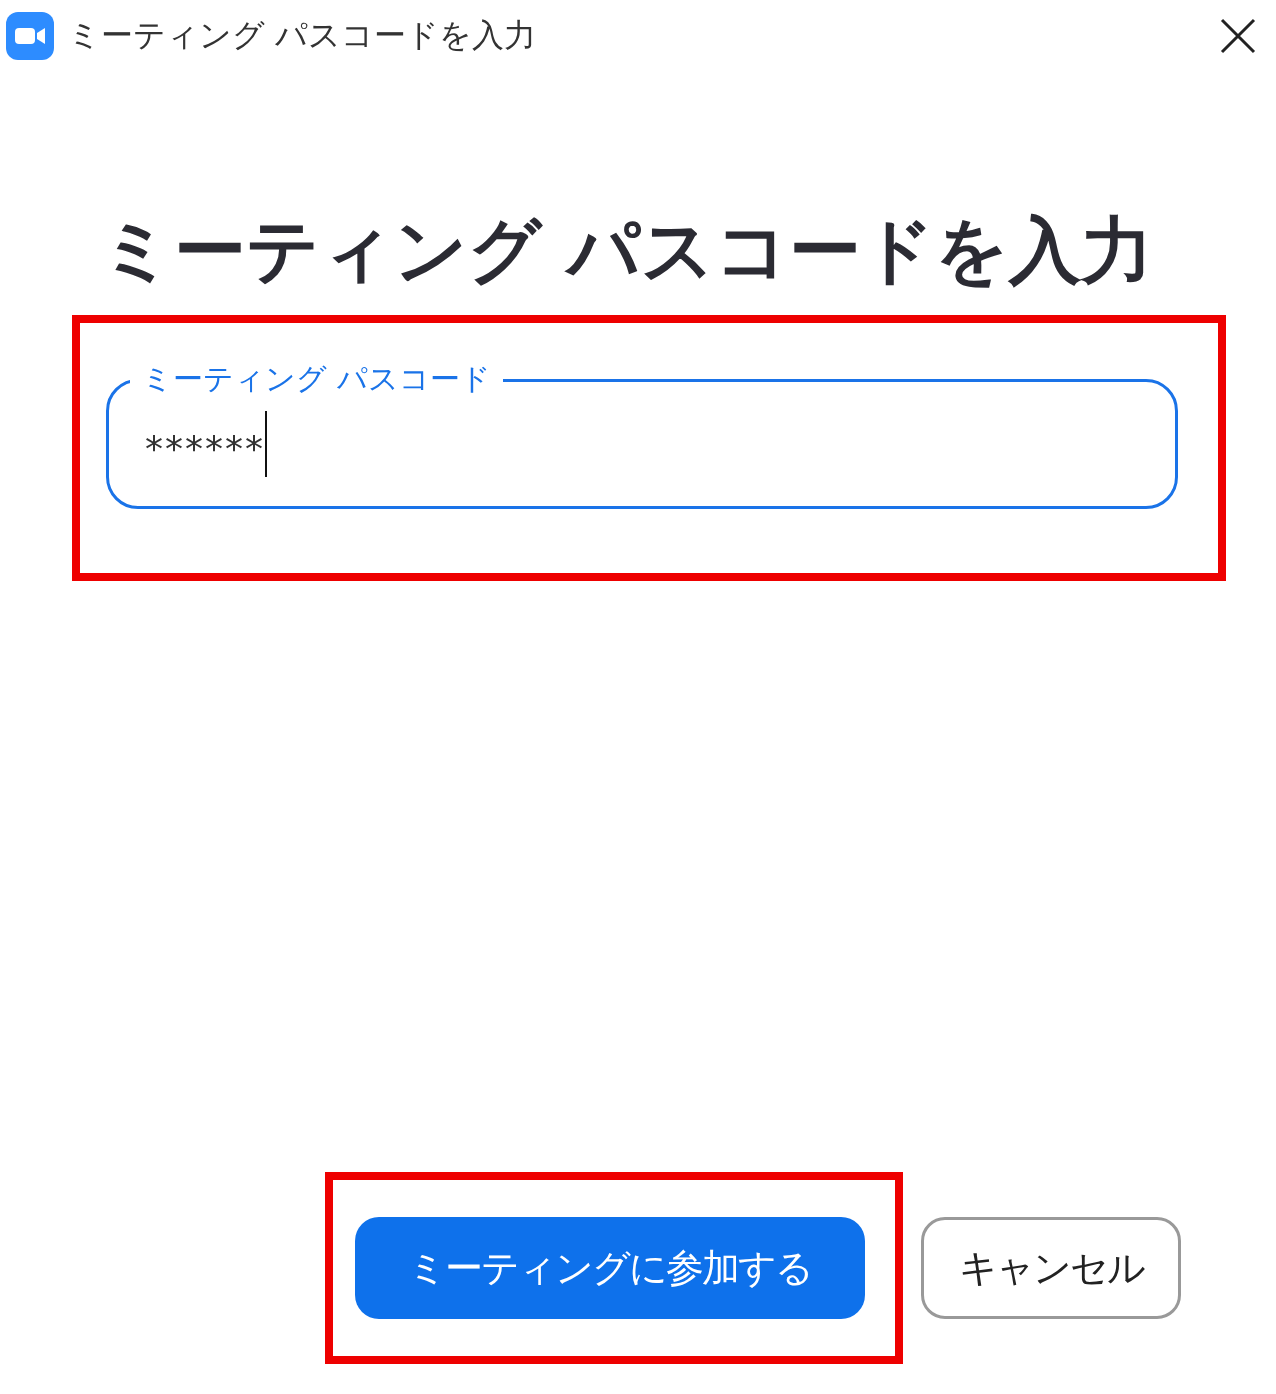  Describe the element at coordinates (266, 444) in the screenshot. I see `text-cursor-icon` at that location.